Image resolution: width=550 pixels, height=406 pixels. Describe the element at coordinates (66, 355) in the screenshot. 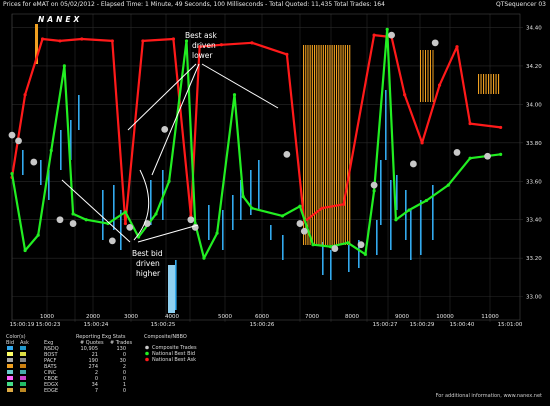

I see `legend-row-bost: BOST 21 0` at that location.